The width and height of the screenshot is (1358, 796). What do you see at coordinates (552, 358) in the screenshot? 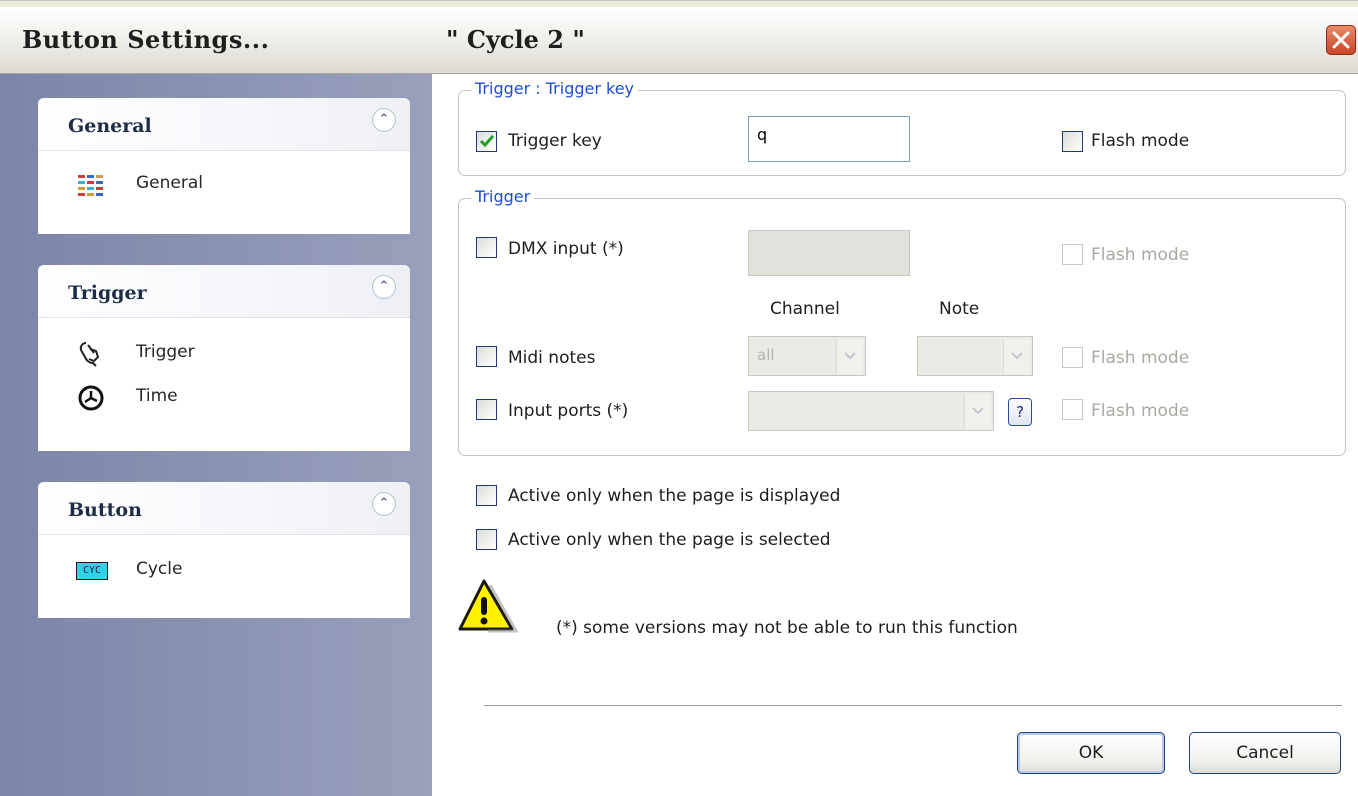
I see `midi-notes-label: Midi notes` at bounding box center [552, 358].